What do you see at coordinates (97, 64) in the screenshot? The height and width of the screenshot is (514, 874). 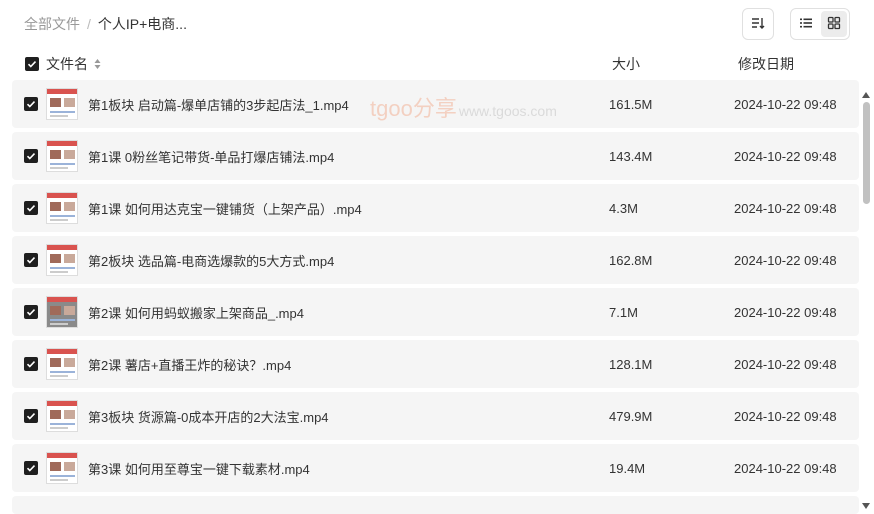 I see `sort-toggle-icon` at bounding box center [97, 64].